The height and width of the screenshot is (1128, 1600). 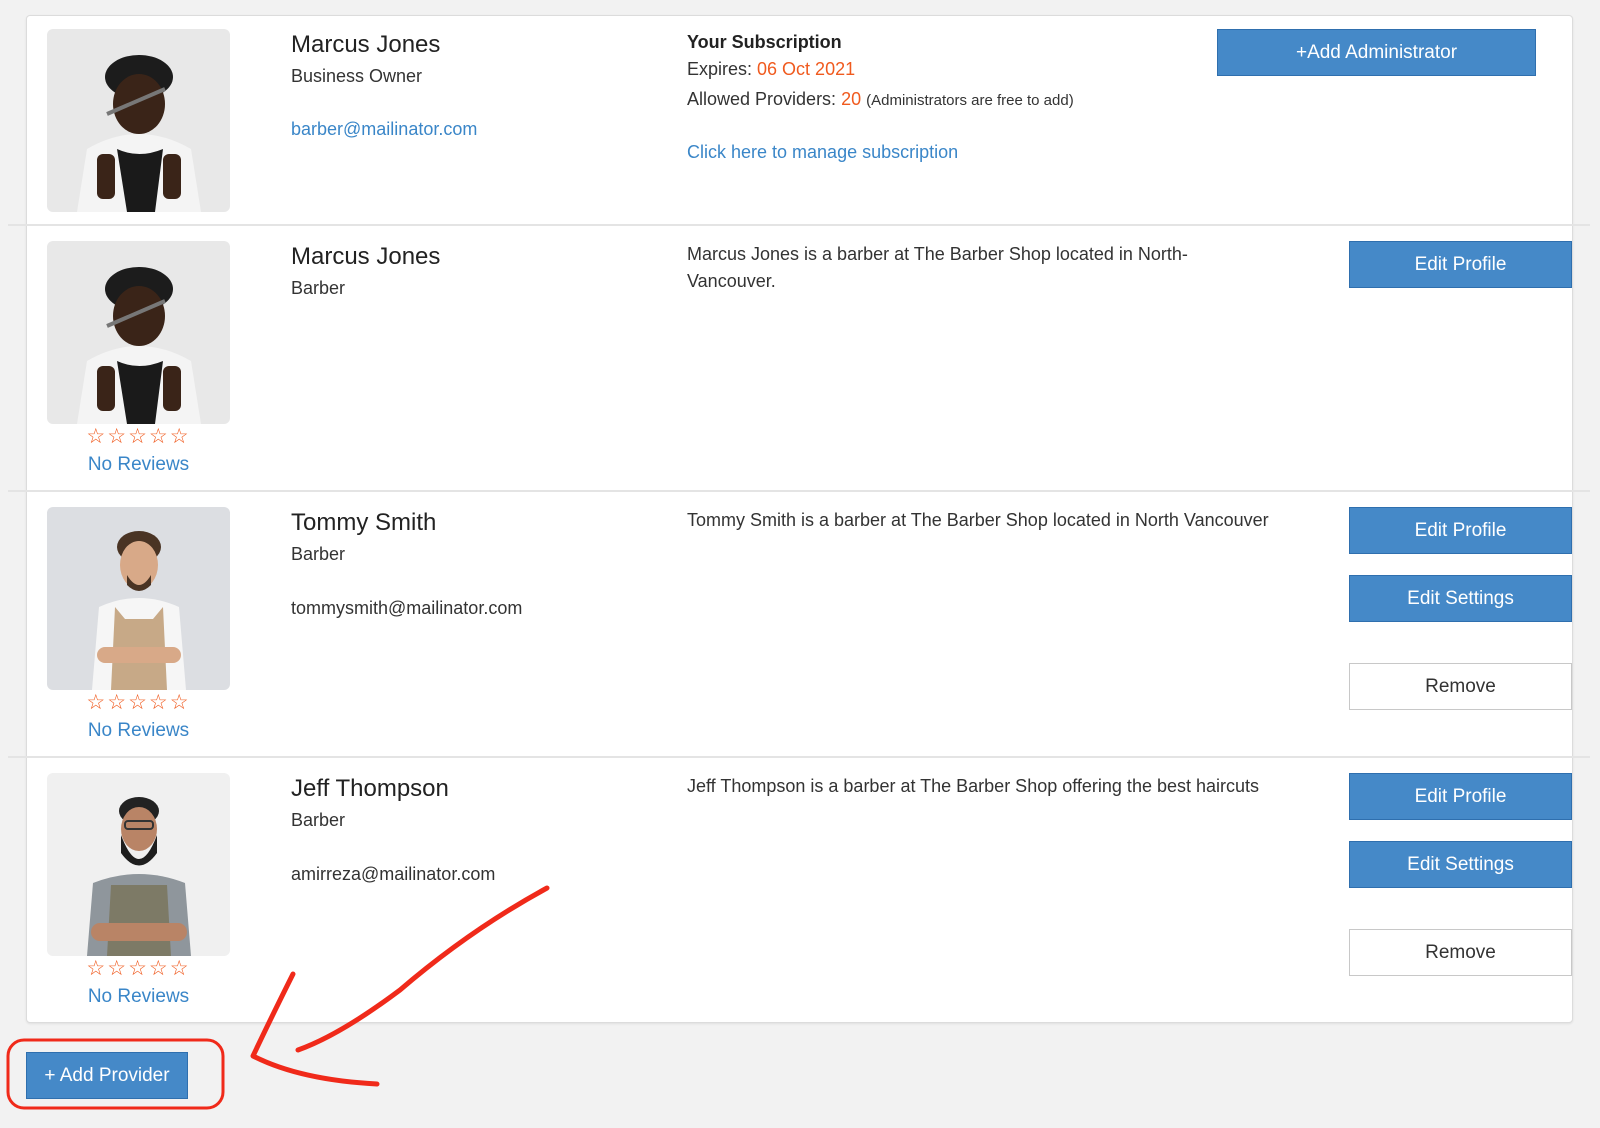 What do you see at coordinates (970, 100) in the screenshot?
I see `allowed-note: (Administrators are free to add)` at bounding box center [970, 100].